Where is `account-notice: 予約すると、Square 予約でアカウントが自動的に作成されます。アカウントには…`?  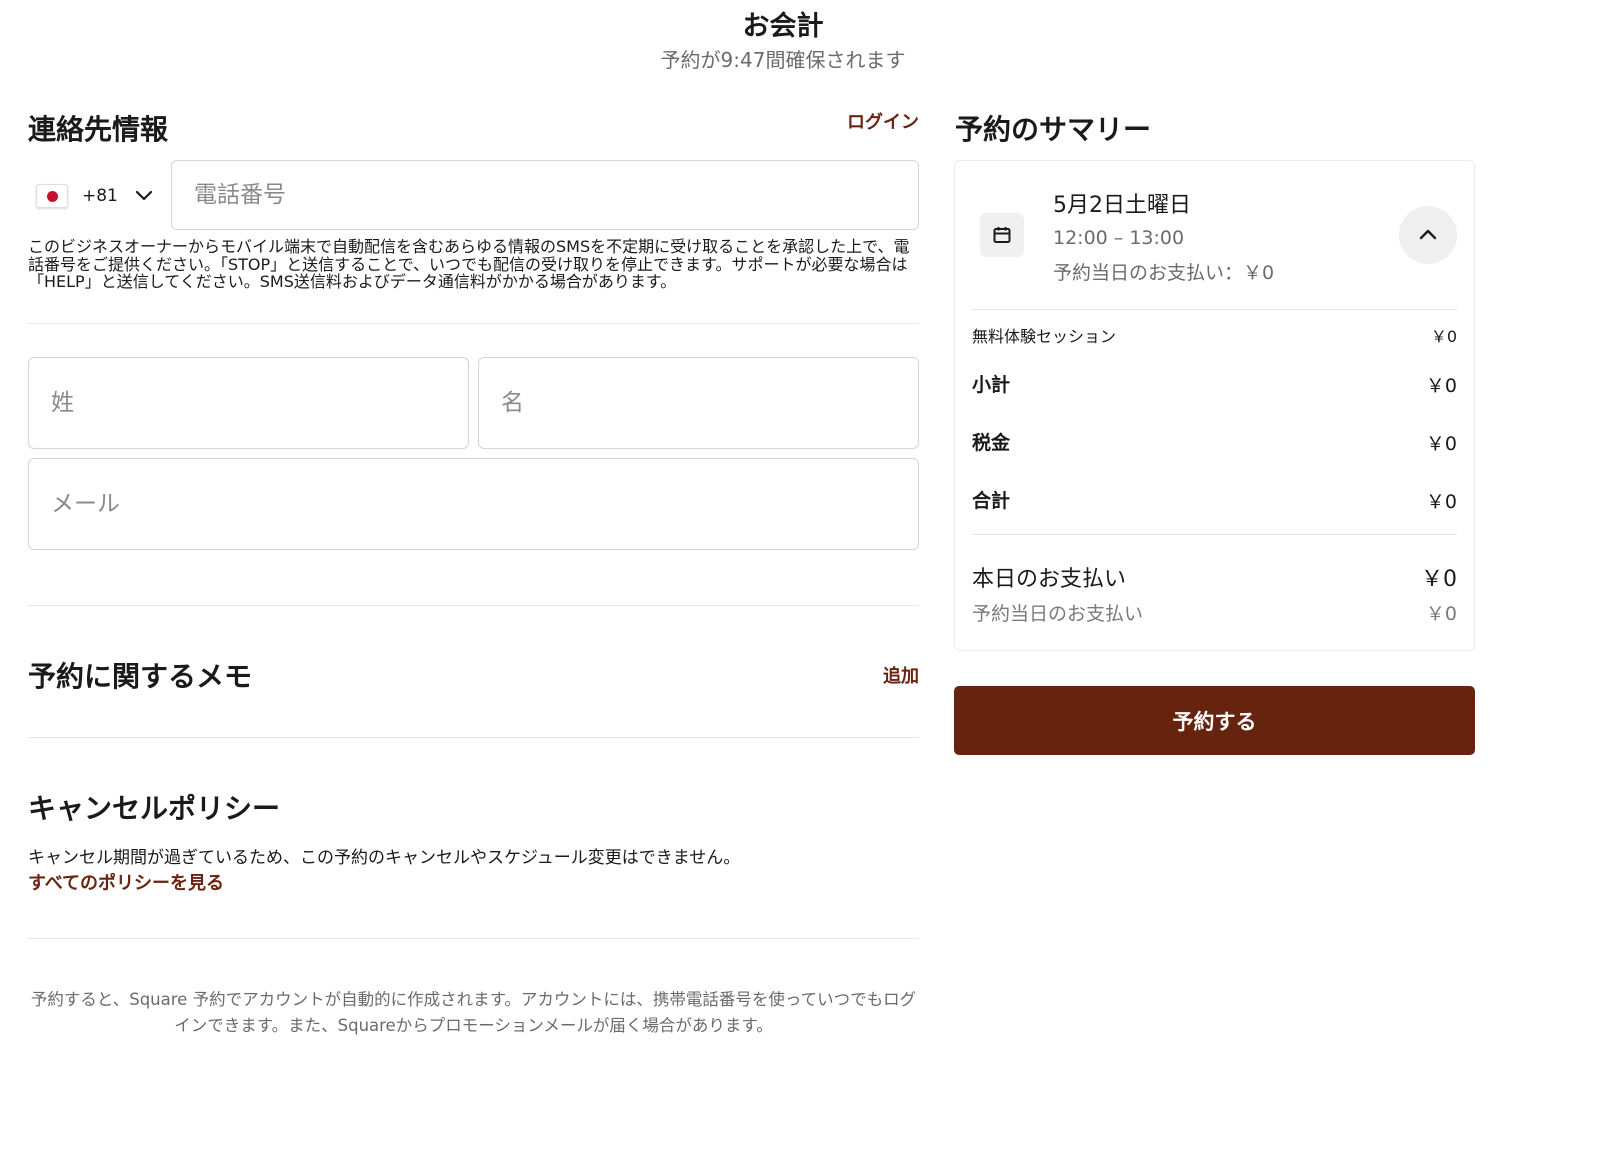
account-notice: 予約すると、Square 予約でアカウントが自動的に作成されます。アカウントには… is located at coordinates (473, 1012).